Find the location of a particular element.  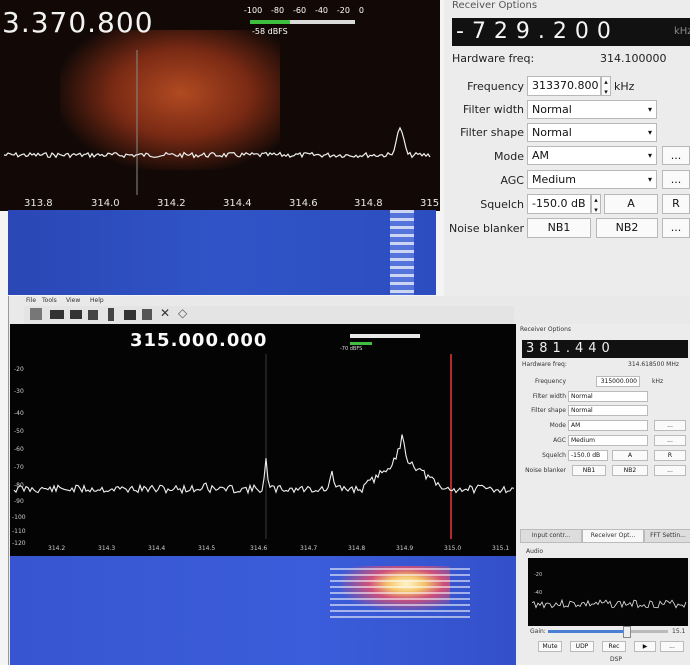

open-icon is located at coordinates (57, 314).